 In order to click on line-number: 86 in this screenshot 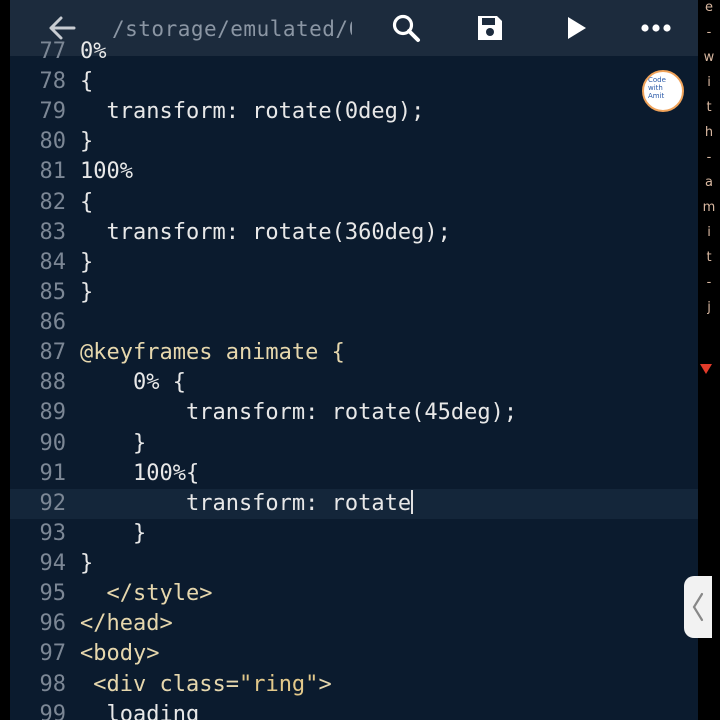, I will do `click(53, 323)`.